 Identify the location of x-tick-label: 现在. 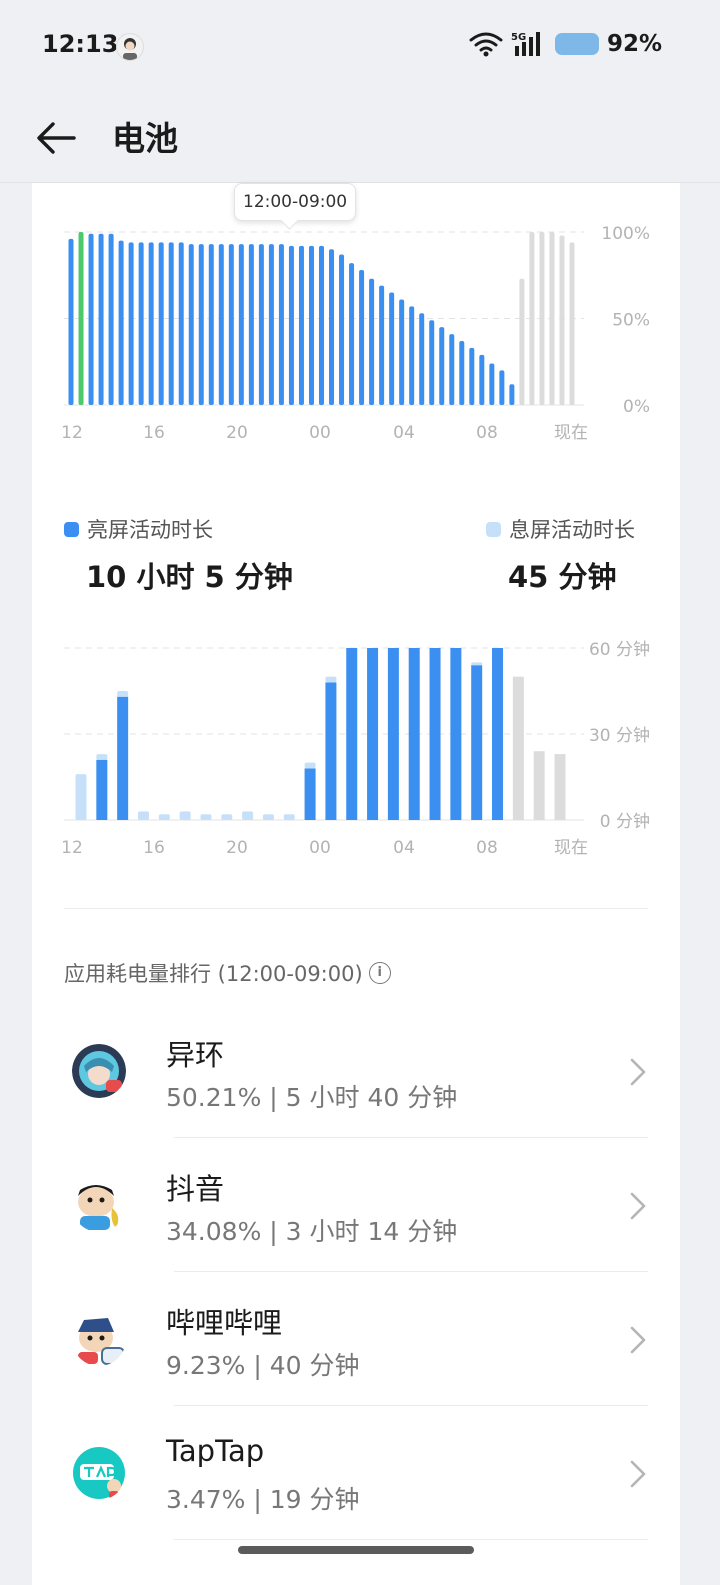
(571, 848).